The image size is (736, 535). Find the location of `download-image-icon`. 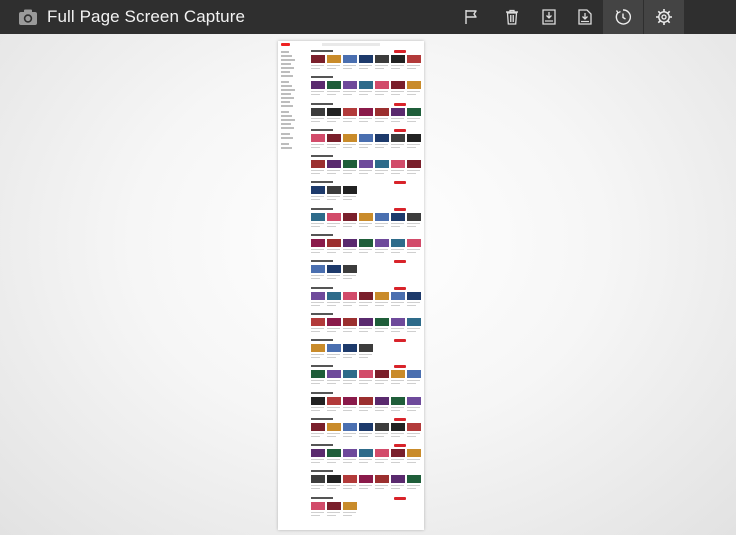

download-image-icon is located at coordinates (549, 17).